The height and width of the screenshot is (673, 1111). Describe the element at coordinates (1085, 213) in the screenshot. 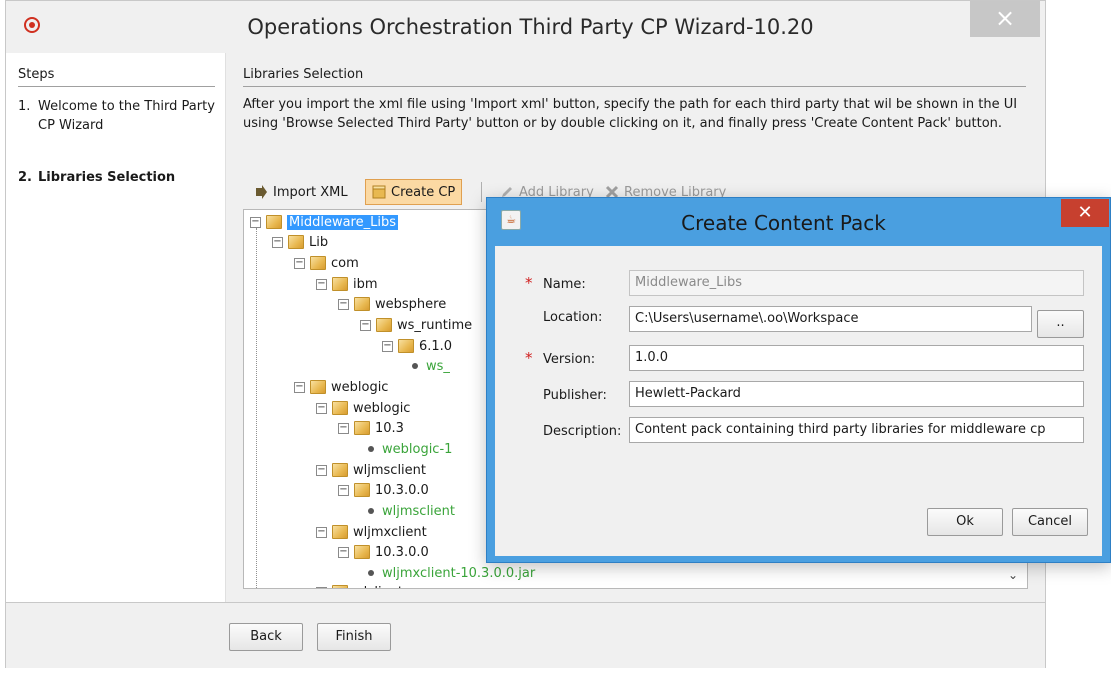

I see `dialog-close-button: ✕` at that location.